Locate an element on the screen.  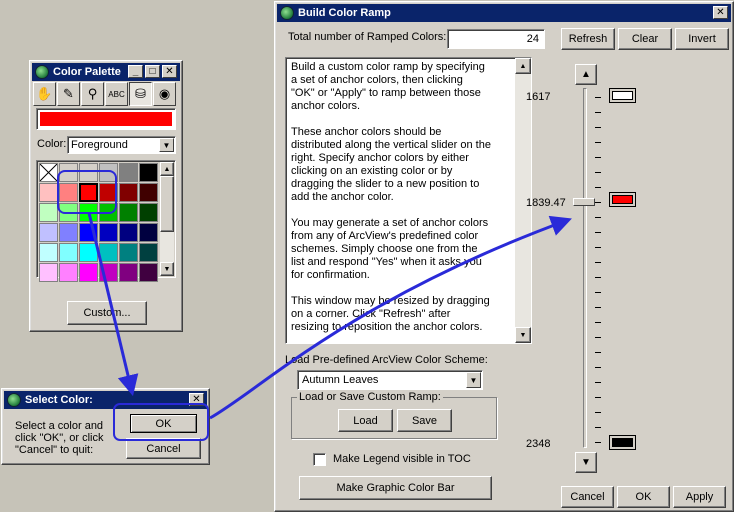
palette-maximize-button: □ is located at coordinates (152, 71).